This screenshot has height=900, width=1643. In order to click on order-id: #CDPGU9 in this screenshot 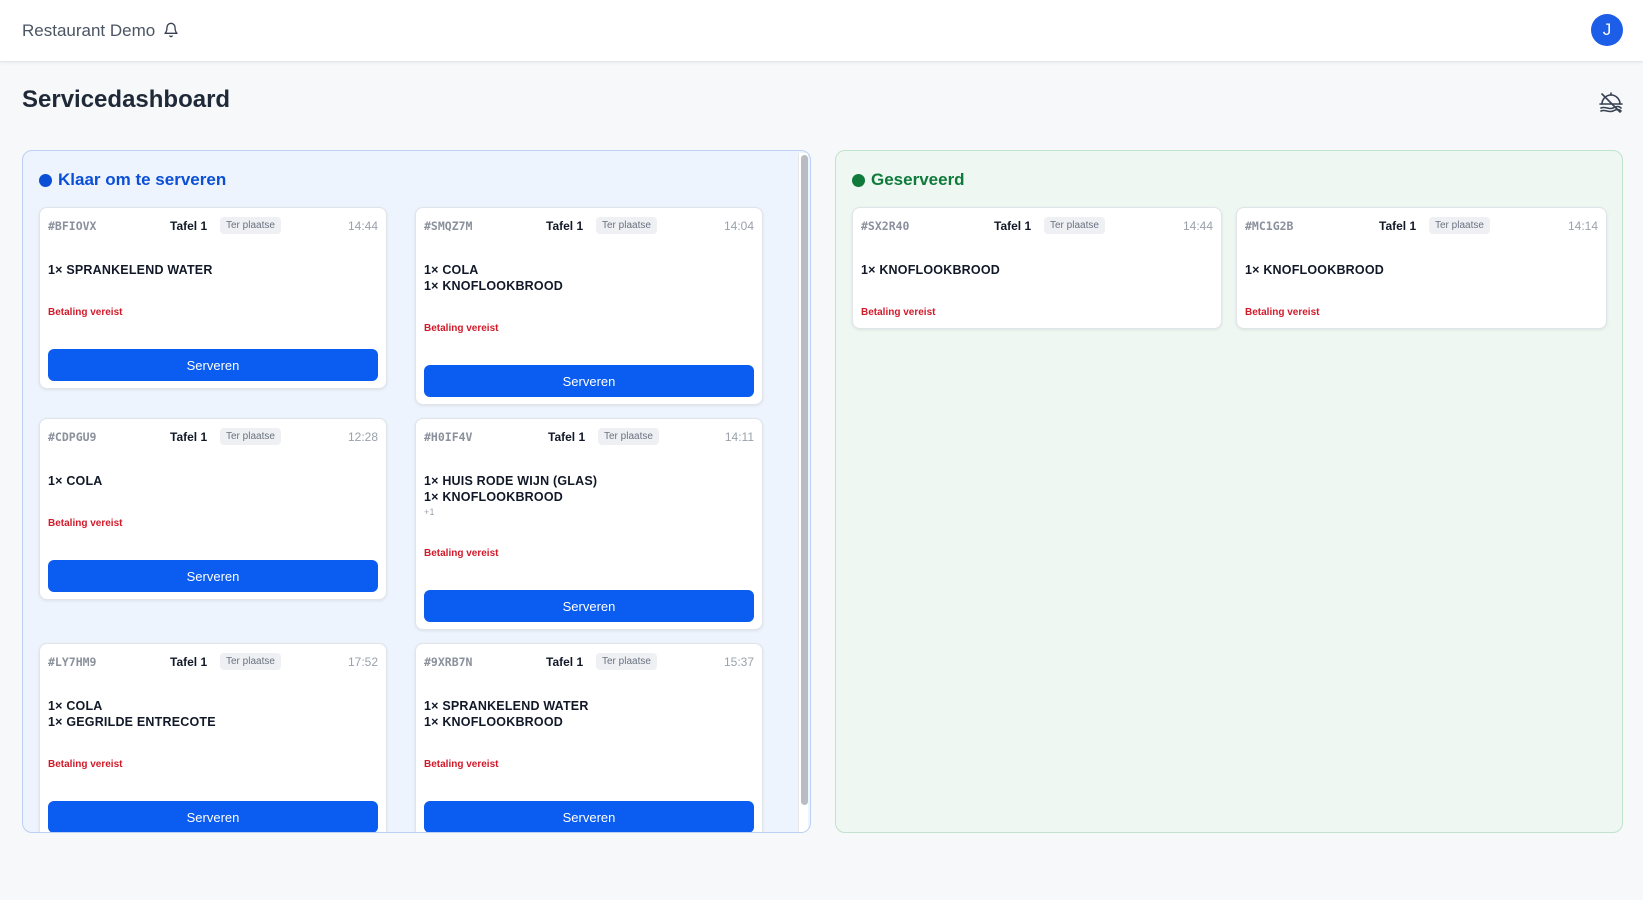, I will do `click(72, 437)`.